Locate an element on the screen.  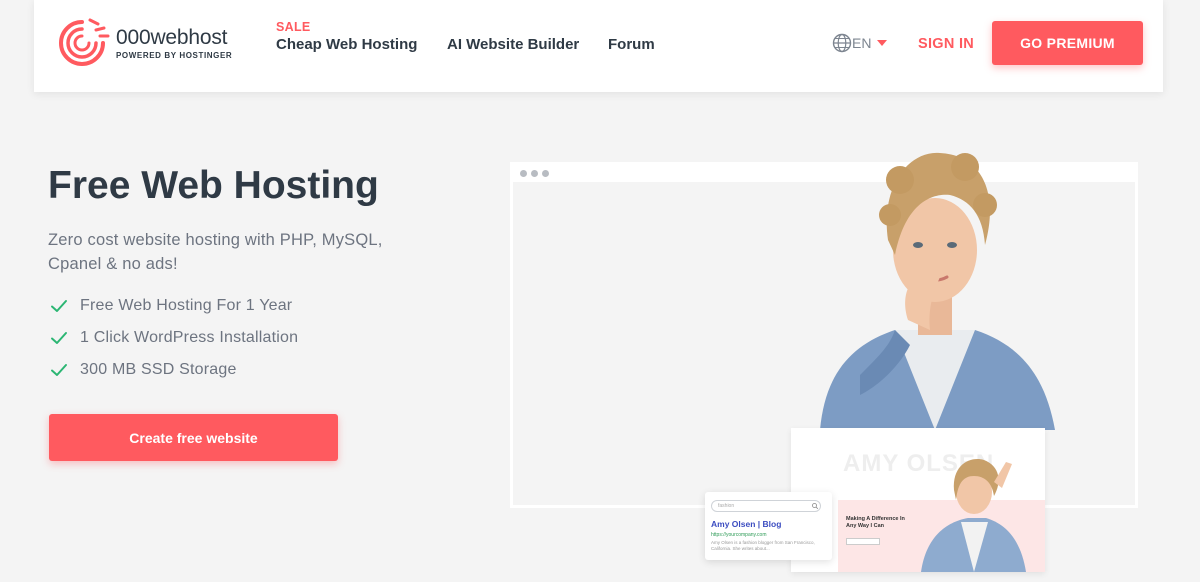
nav-ai-website-builder: AI Website Builder is located at coordinates (513, 44).